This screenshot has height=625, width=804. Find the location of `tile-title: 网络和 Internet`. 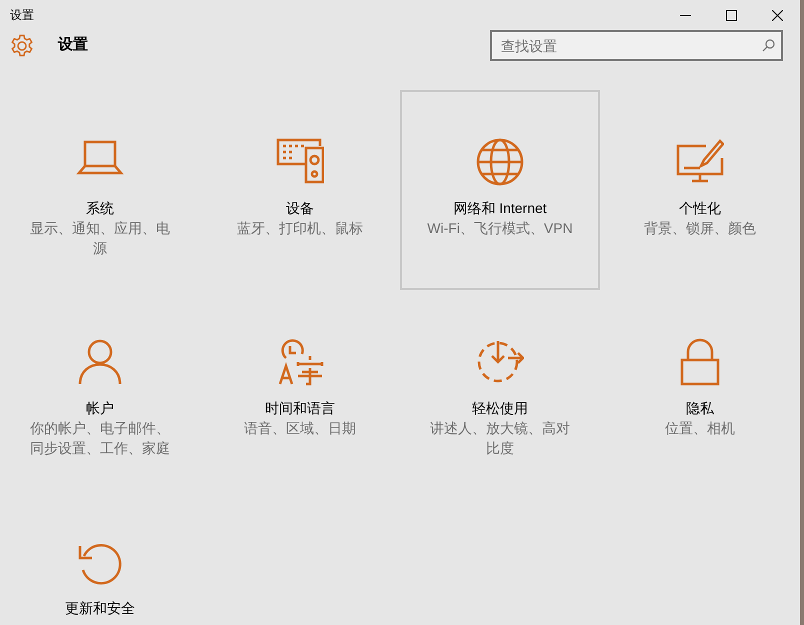

tile-title: 网络和 Internet is located at coordinates (500, 208).